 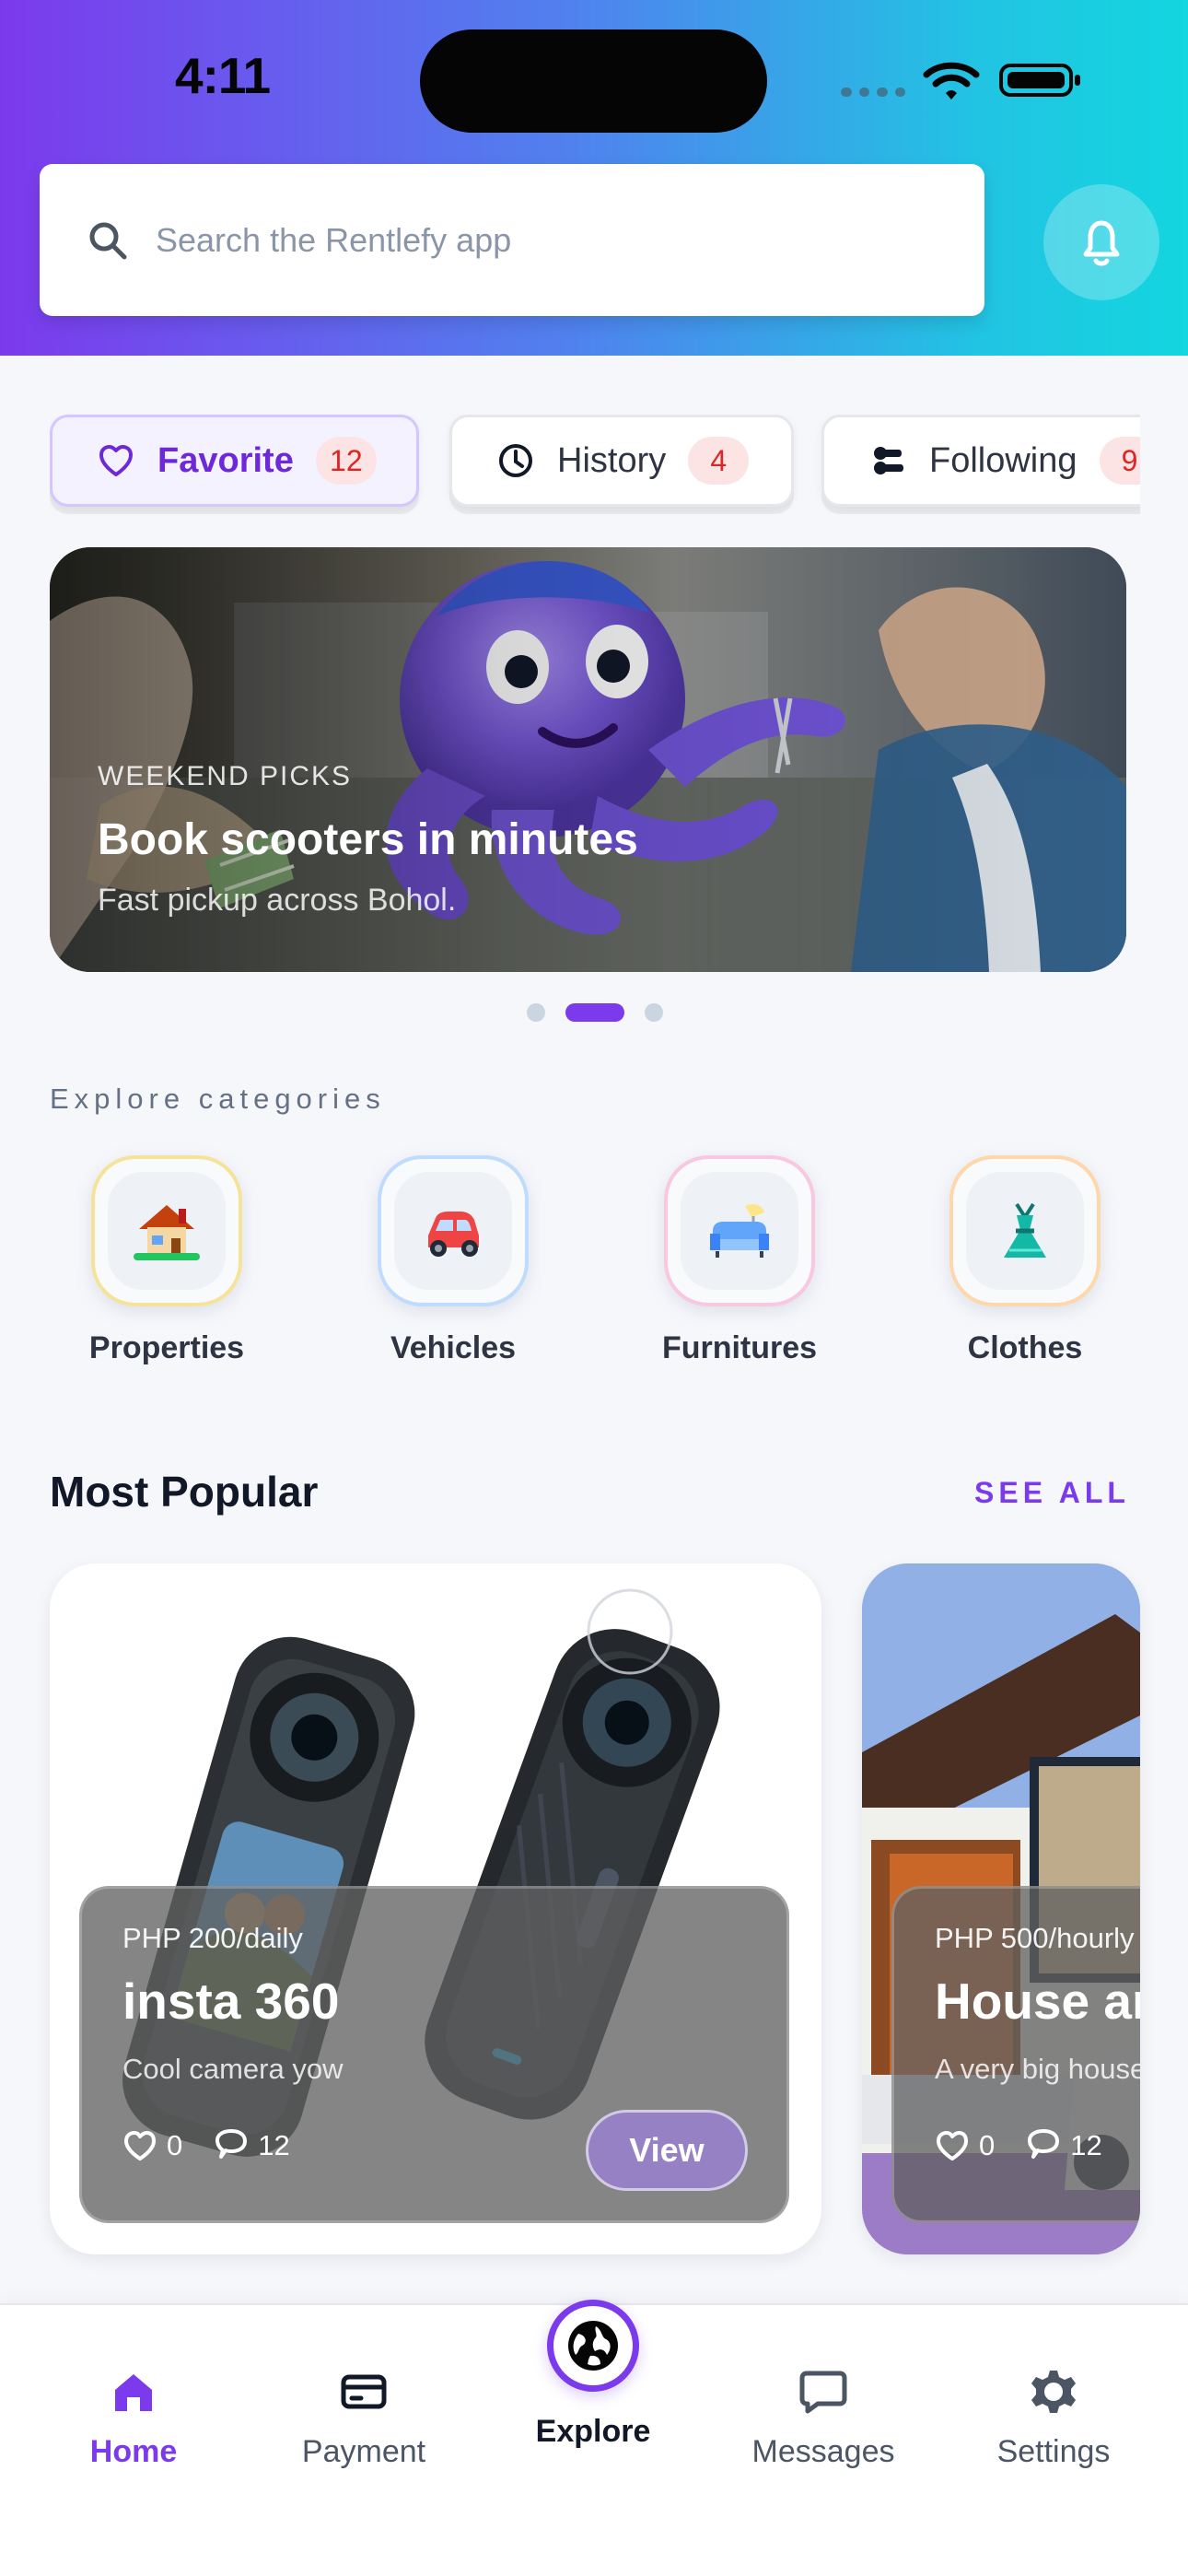 I want to click on category-properties: Properties, so click(x=166, y=1265).